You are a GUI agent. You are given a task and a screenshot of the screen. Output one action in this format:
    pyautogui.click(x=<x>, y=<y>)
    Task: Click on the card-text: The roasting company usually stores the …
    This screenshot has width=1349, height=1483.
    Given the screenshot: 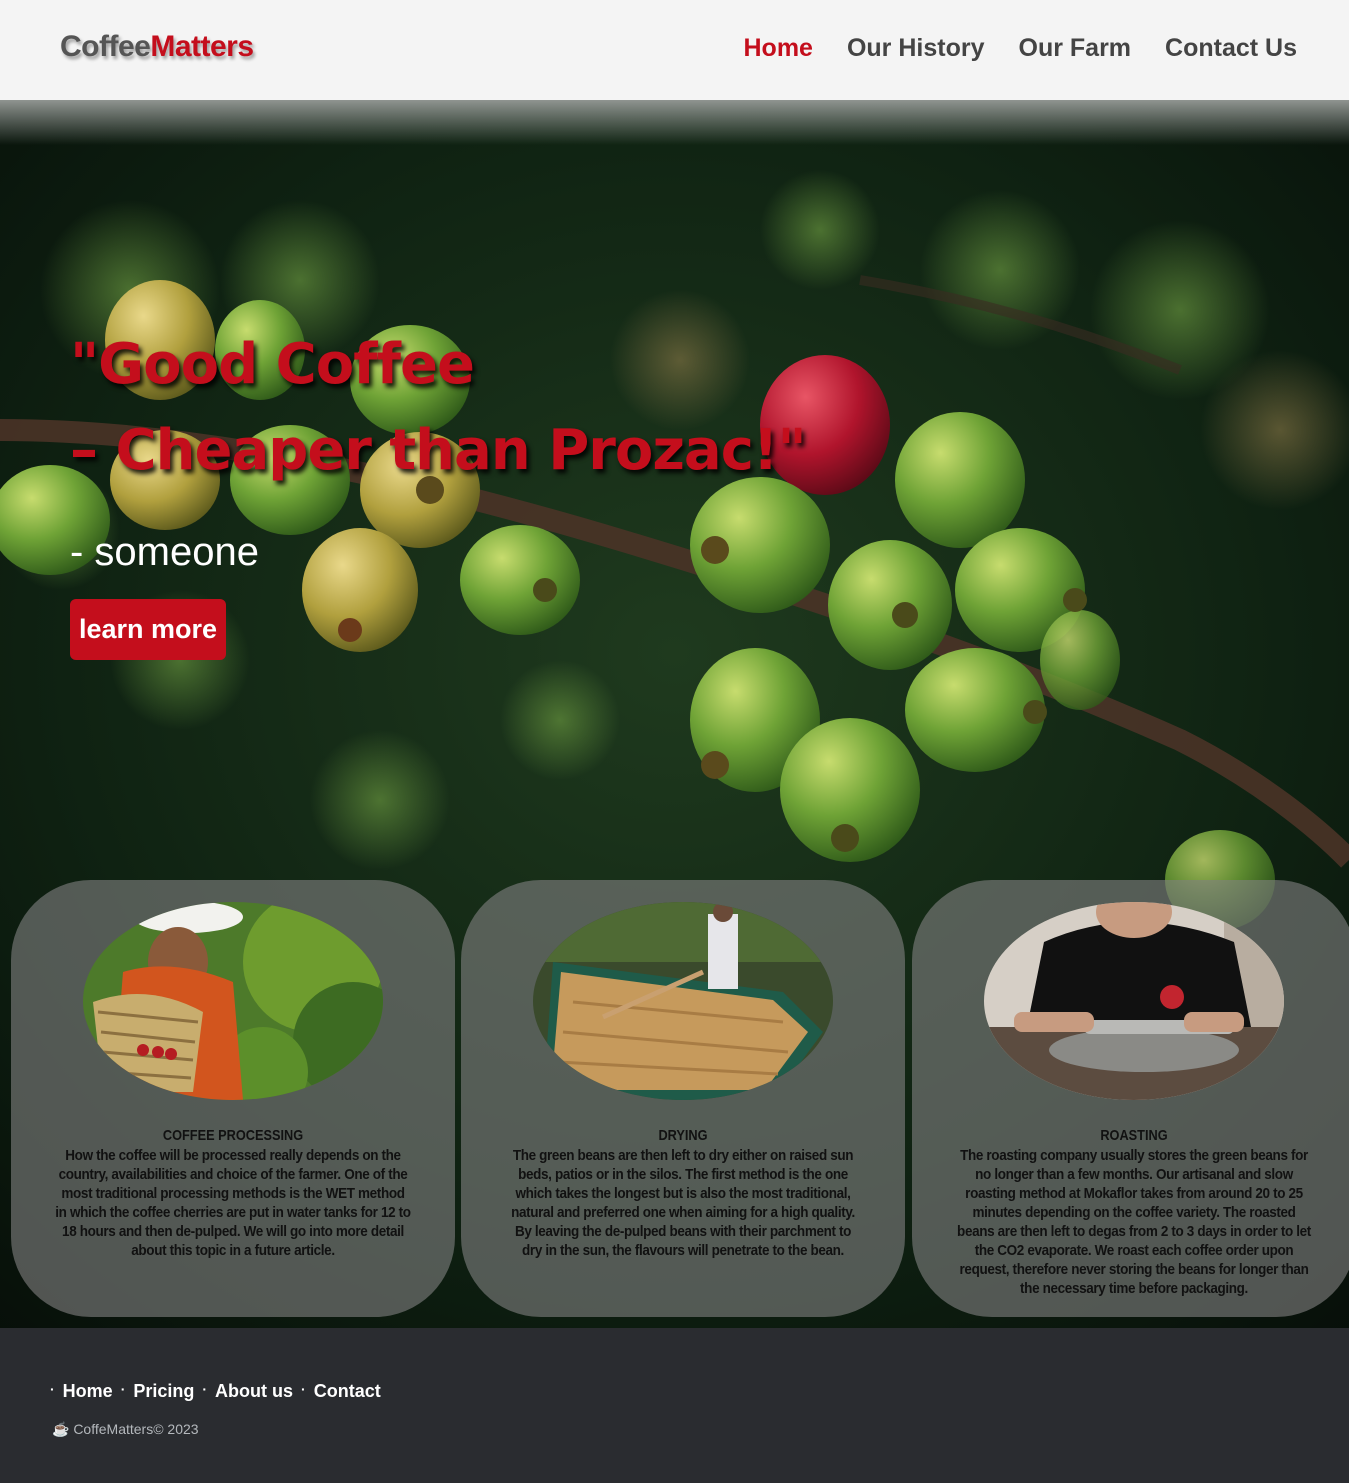 What is the action you would take?
    pyautogui.click(x=1134, y=1222)
    